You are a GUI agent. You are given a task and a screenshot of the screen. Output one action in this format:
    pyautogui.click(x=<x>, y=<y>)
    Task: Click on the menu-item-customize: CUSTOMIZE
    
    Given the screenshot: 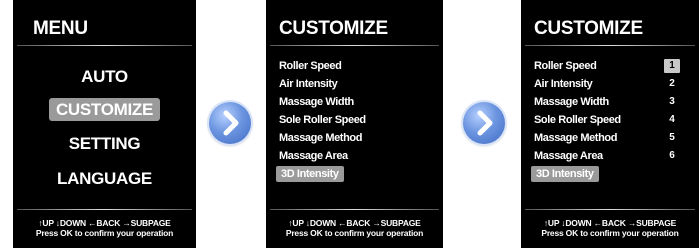 What is the action you would take?
    pyautogui.click(x=104, y=110)
    